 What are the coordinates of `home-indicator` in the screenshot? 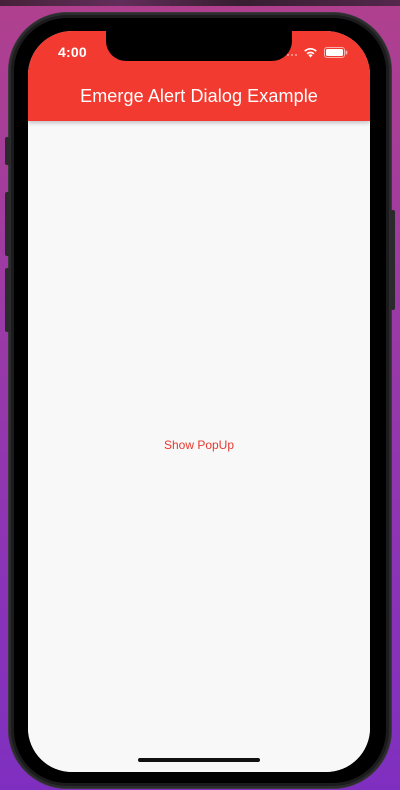 It's located at (199, 760).